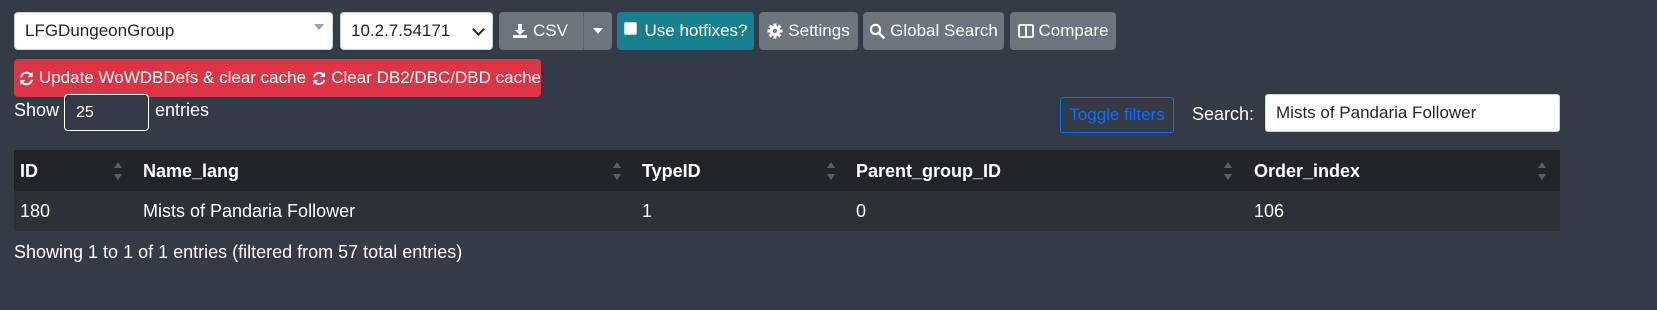 Image resolution: width=1657 pixels, height=310 pixels. I want to click on compare-button: Compare, so click(1063, 31).